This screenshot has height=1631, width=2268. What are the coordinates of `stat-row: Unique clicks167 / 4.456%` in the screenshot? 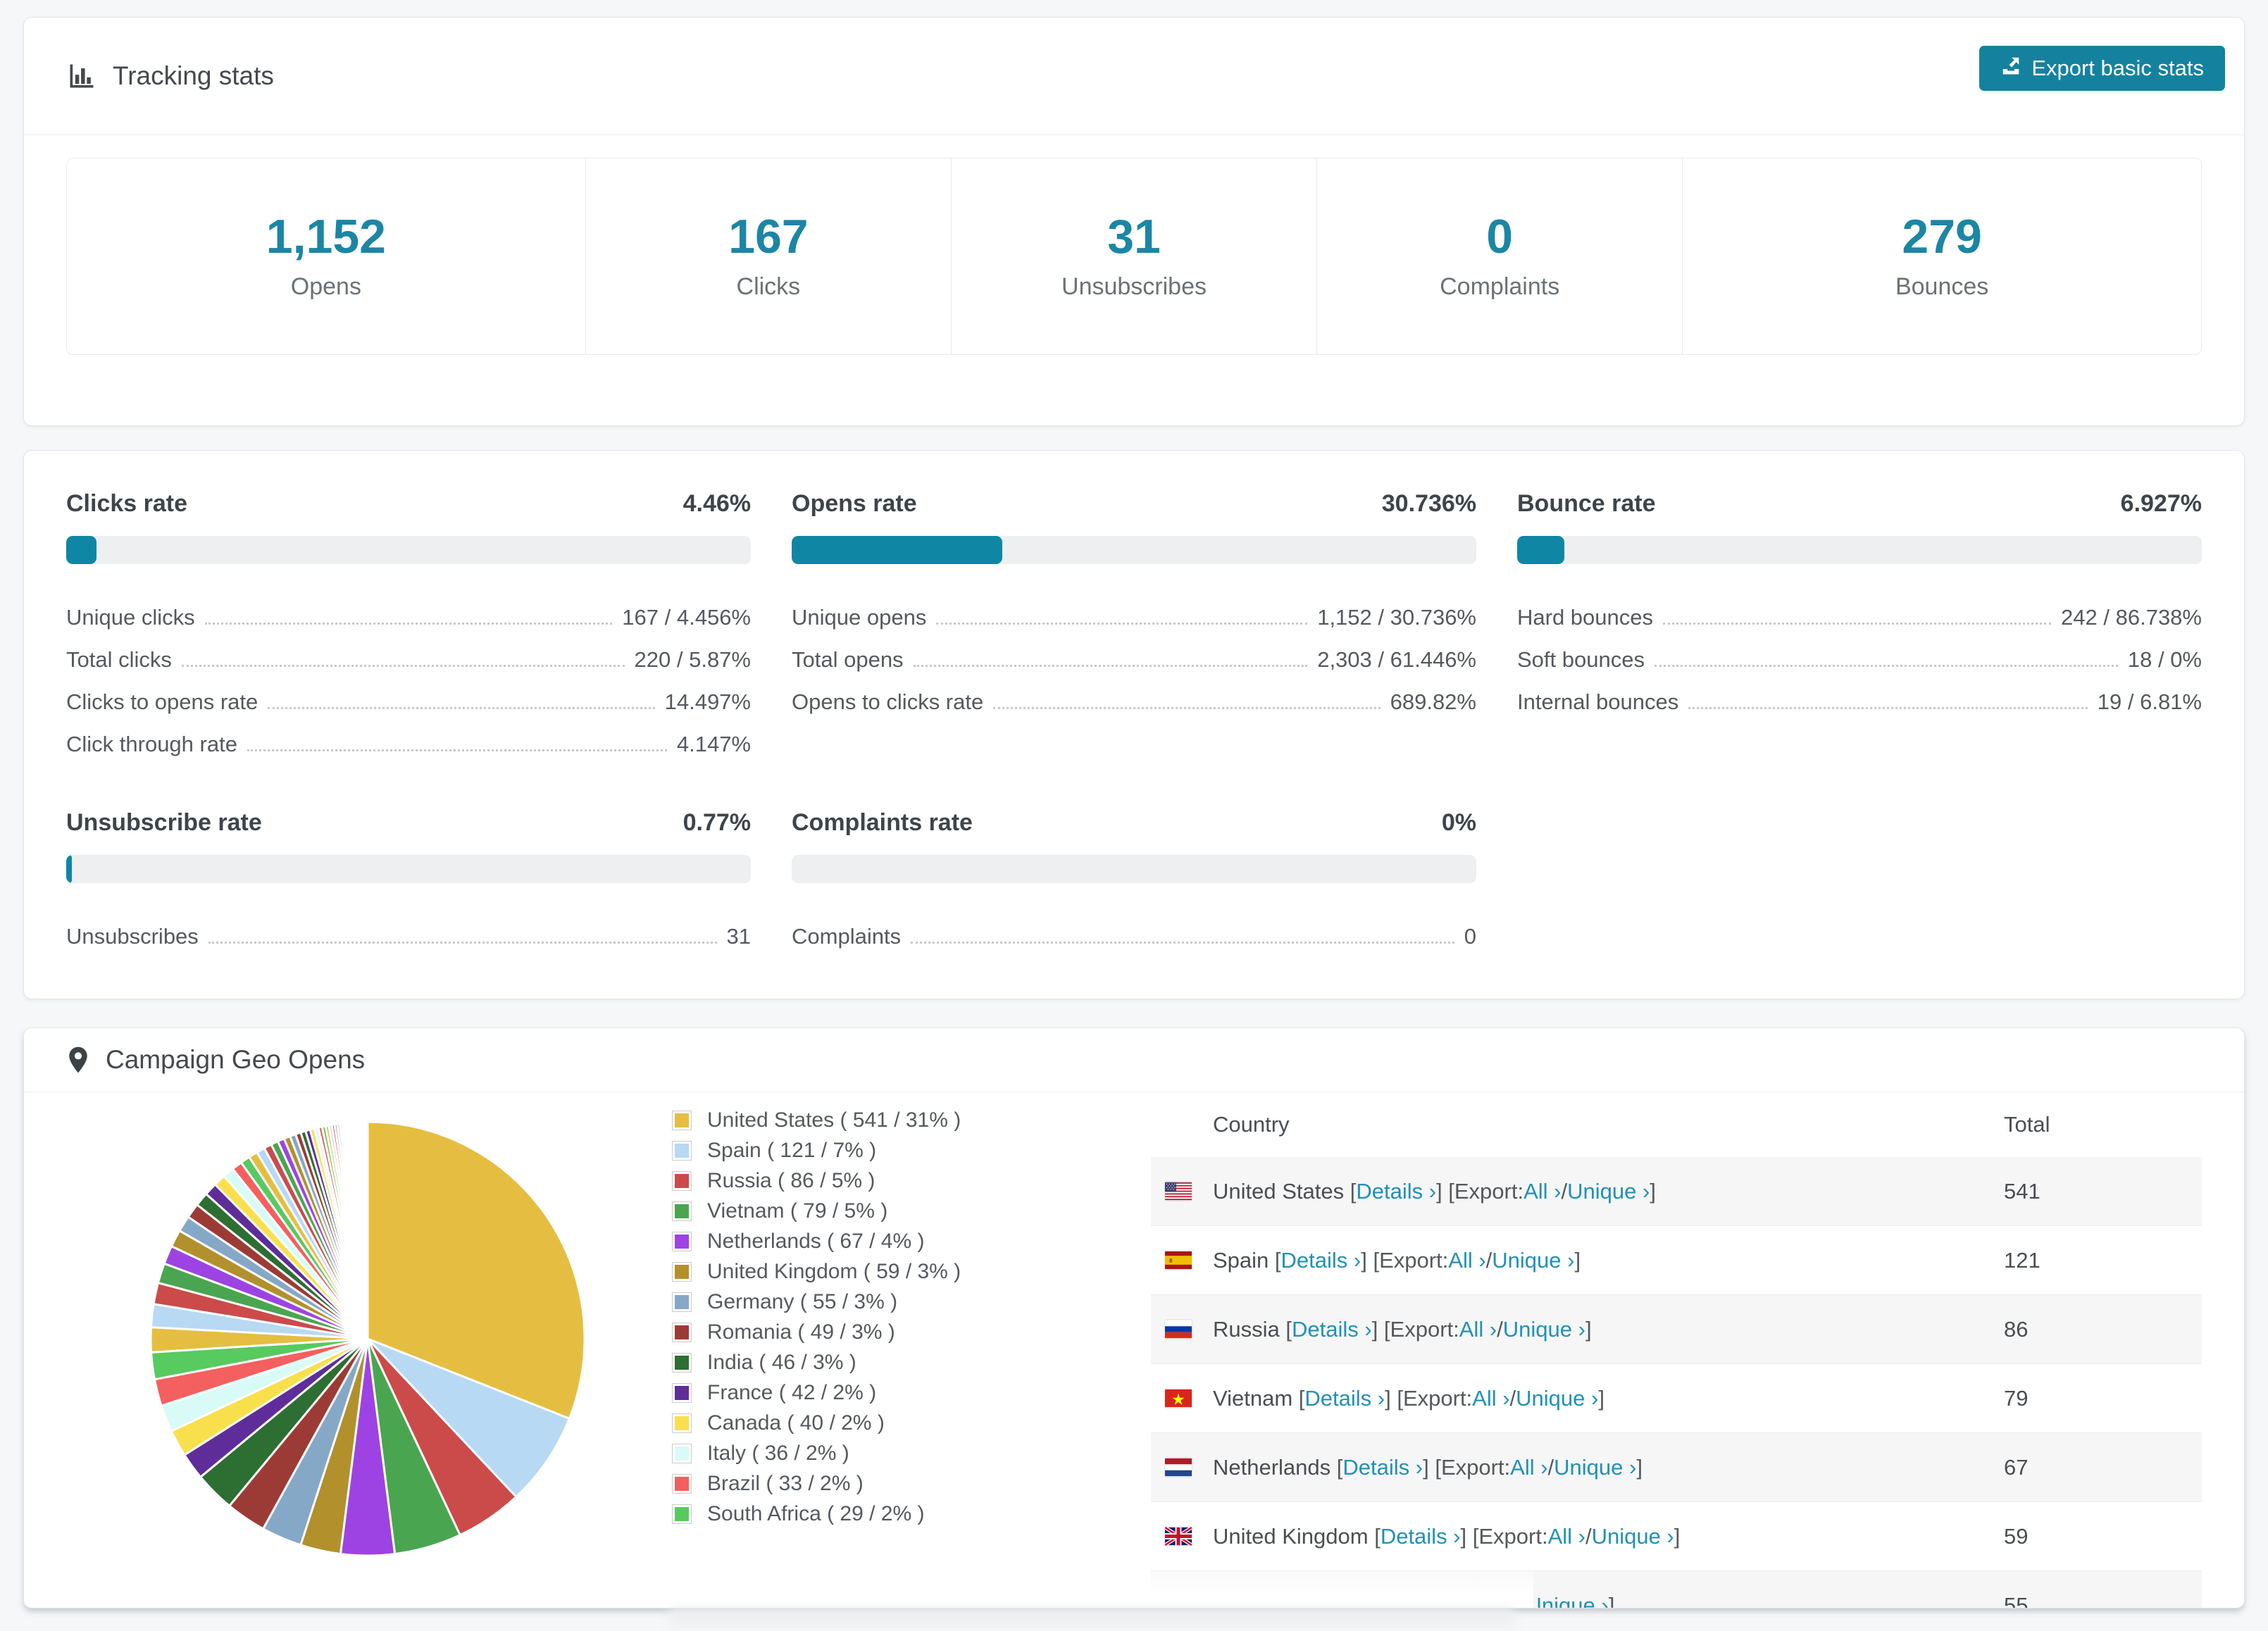 It's located at (409, 609).